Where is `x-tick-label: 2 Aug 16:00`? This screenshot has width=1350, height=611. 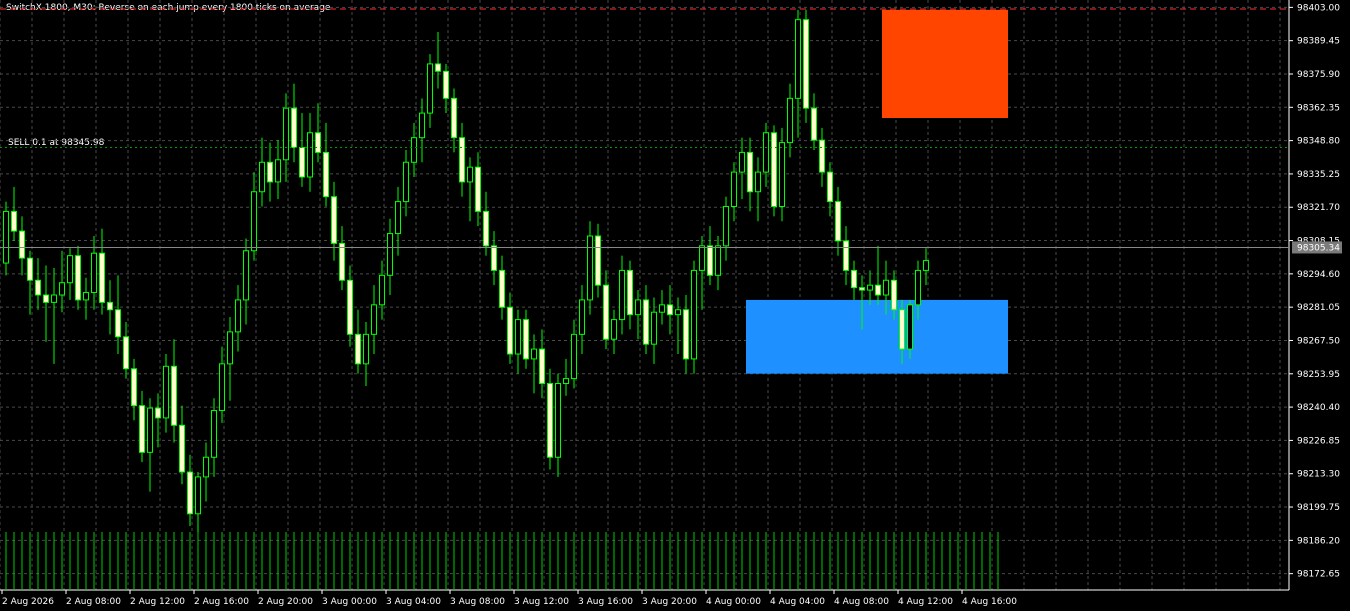
x-tick-label: 2 Aug 16:00 is located at coordinates (221, 602).